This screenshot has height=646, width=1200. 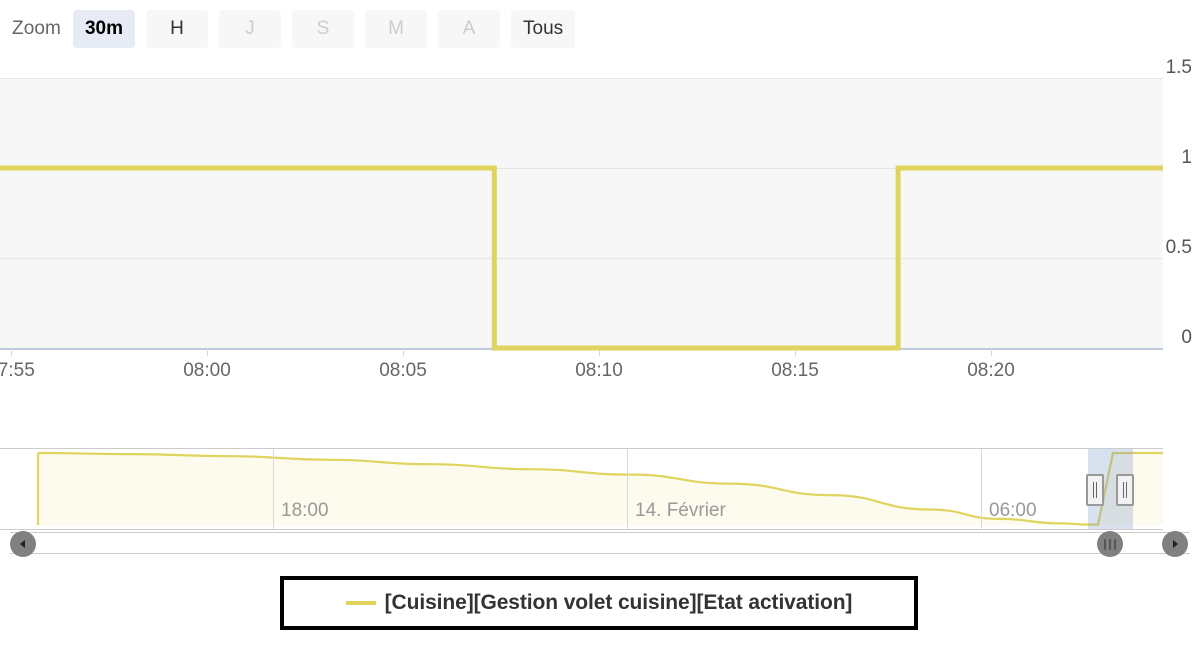 What do you see at coordinates (469, 29) in the screenshot?
I see `range-button-a: A` at bounding box center [469, 29].